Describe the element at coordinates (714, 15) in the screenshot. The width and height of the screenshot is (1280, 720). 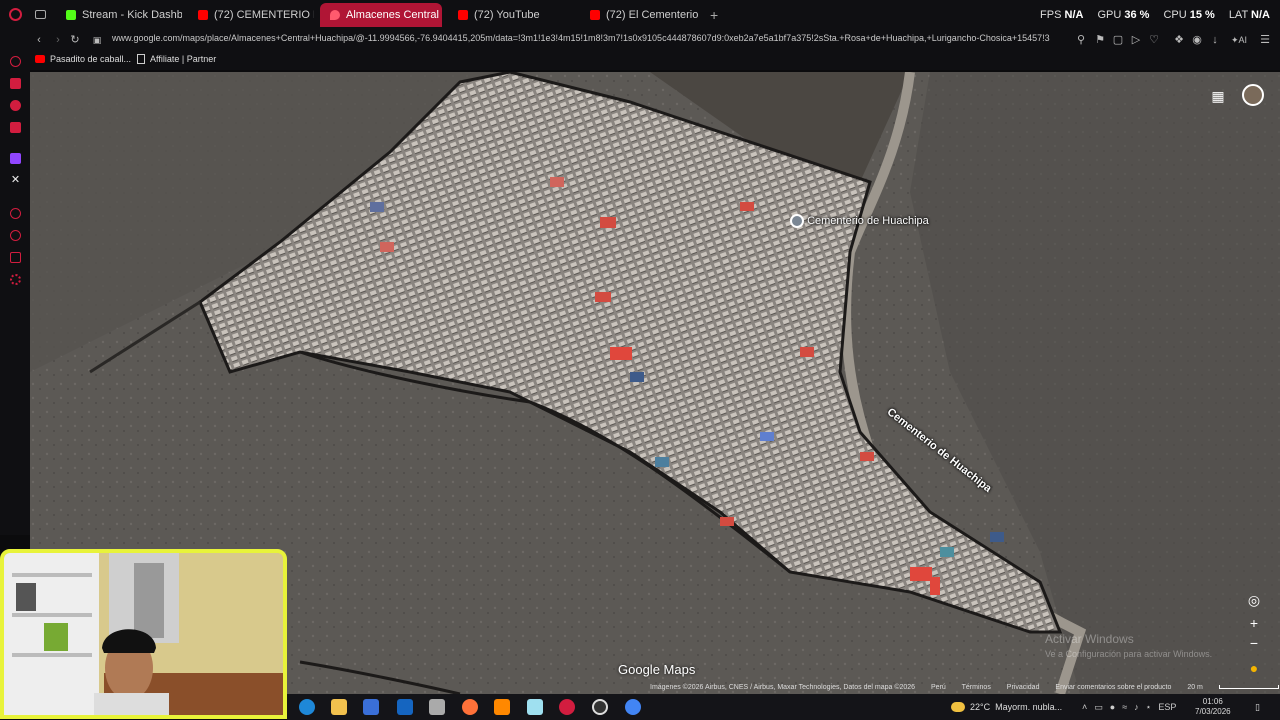
I see `new-tab-button: +` at that location.